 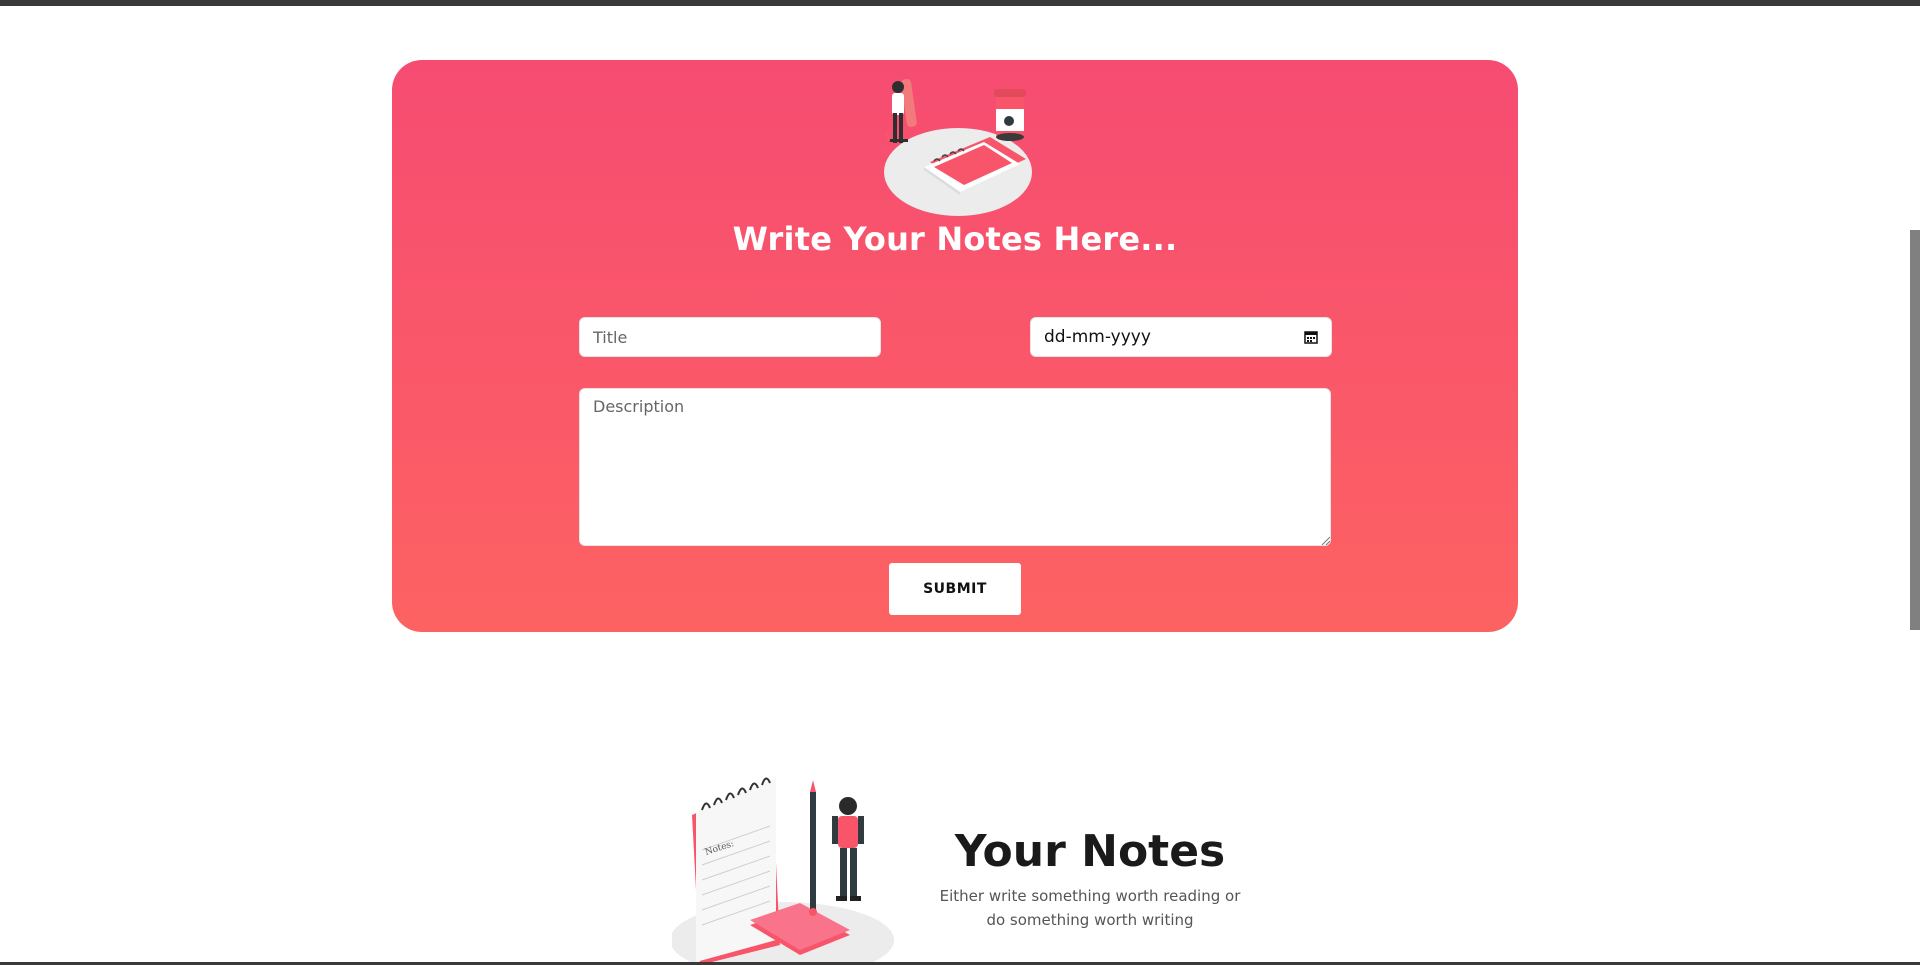 What do you see at coordinates (1325, 540) in the screenshot?
I see `resize-grip-icon` at bounding box center [1325, 540].